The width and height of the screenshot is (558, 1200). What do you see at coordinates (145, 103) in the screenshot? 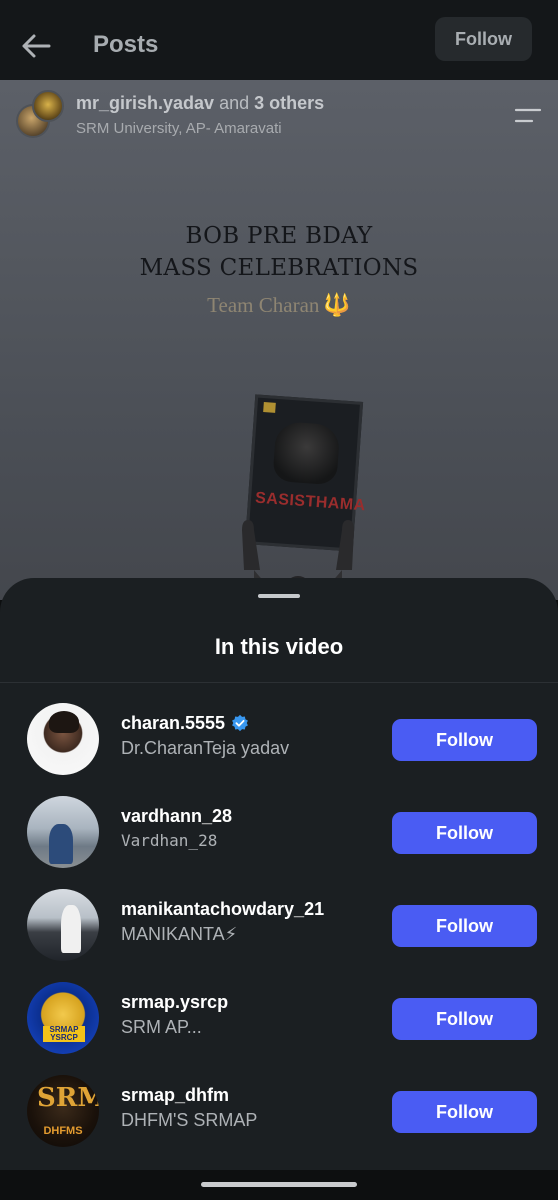
I see `author-username: mr_girish.yadav` at bounding box center [145, 103].